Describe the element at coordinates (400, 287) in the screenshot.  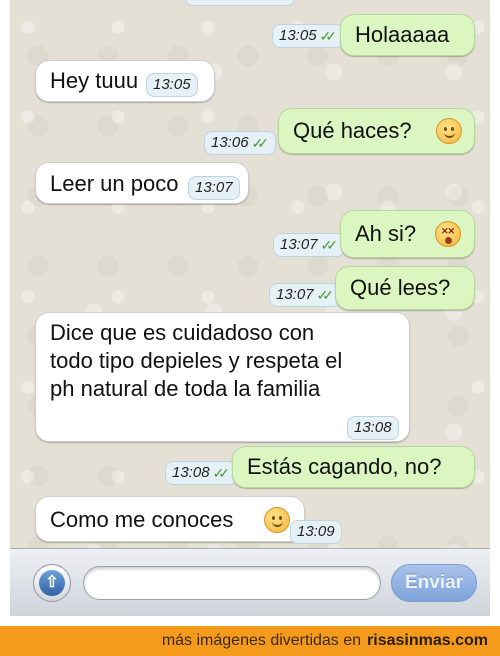
I see `message-text: Qué lees?` at that location.